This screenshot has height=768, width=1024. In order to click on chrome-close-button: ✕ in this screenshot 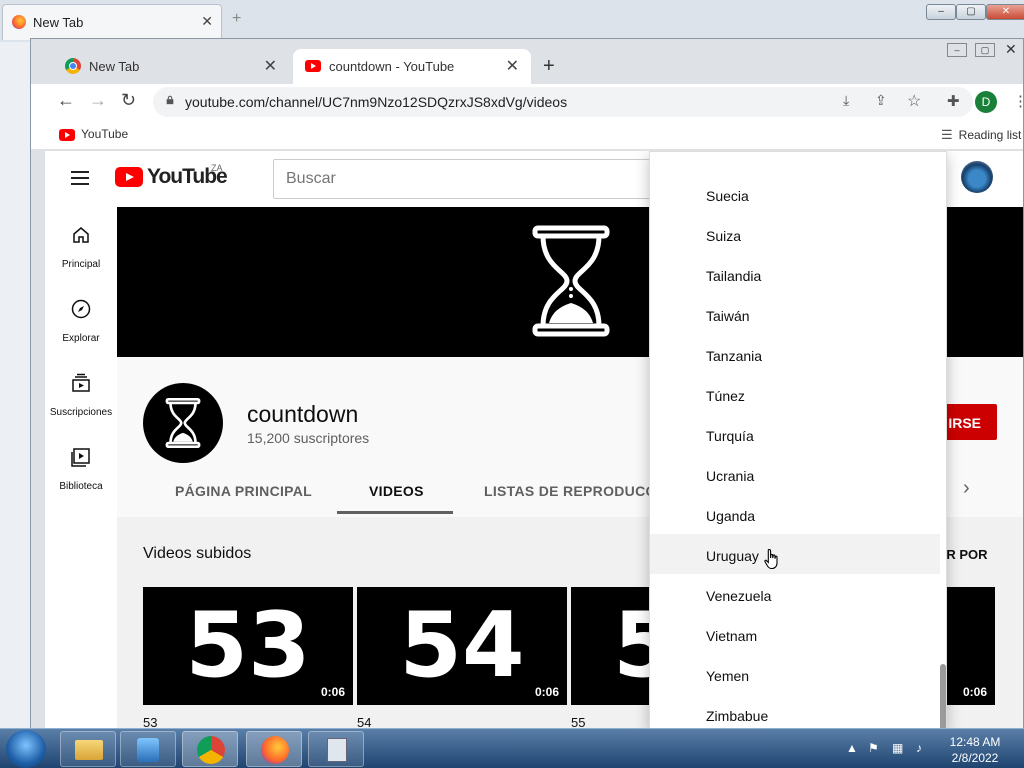, I will do `click(1011, 49)`.